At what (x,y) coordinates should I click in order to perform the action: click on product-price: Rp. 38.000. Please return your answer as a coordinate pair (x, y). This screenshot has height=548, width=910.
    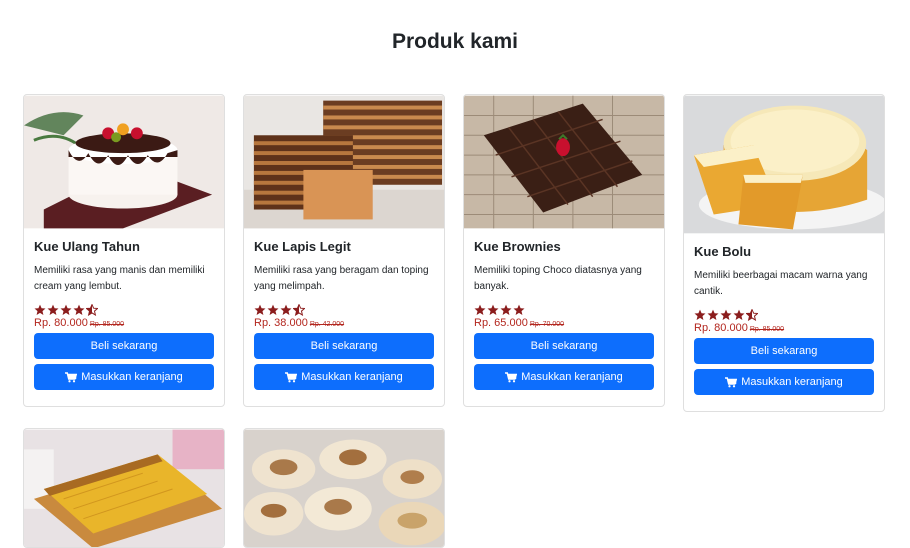
    Looking at the image, I should click on (281, 323).